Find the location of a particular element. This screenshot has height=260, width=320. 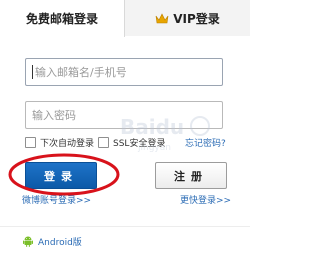

forgot-password-link: 忘记密码? is located at coordinates (205, 142).